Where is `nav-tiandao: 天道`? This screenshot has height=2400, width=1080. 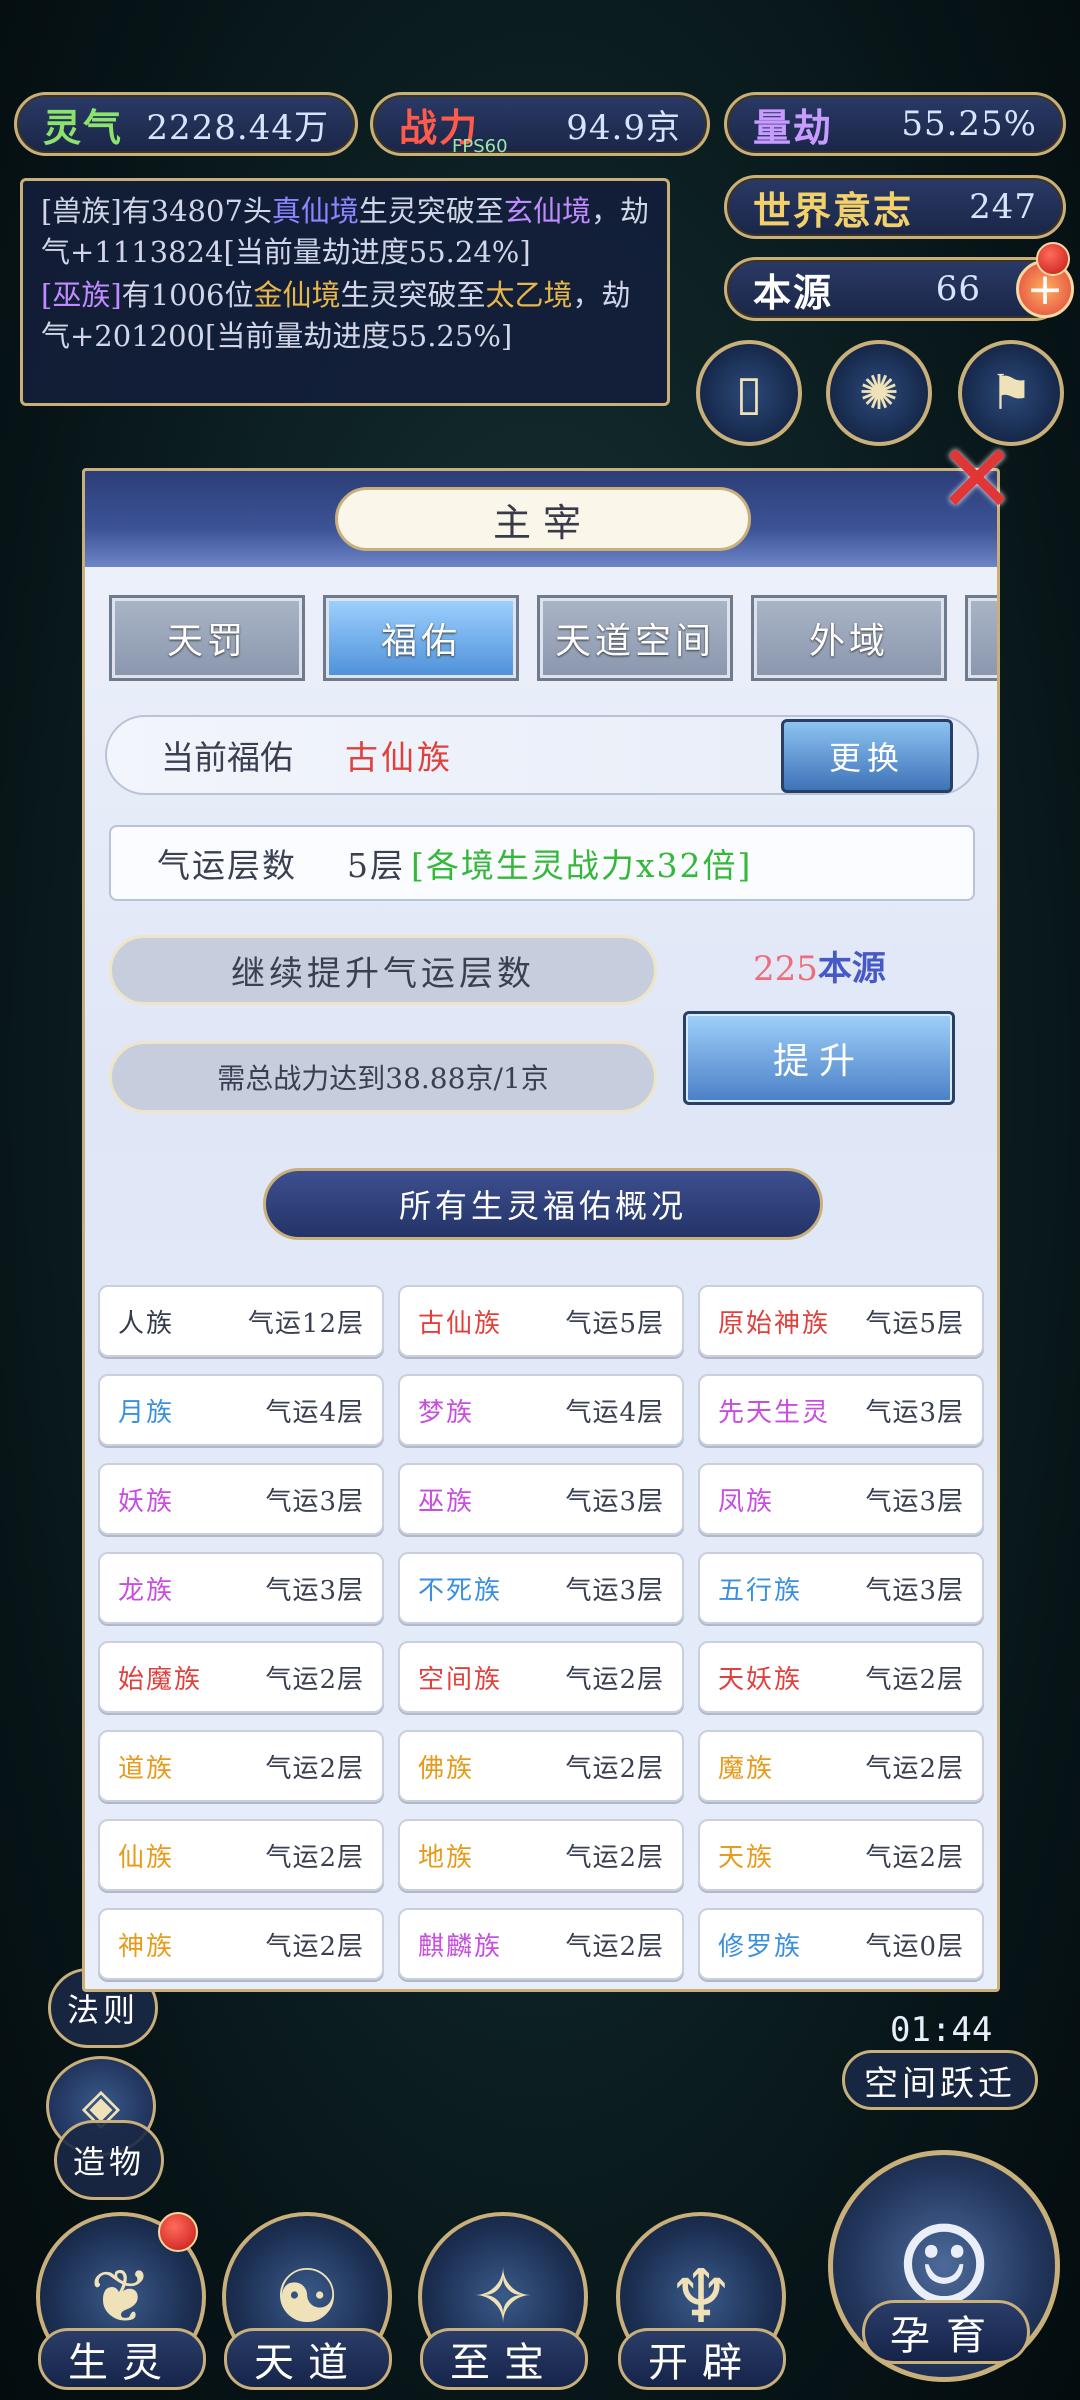
nav-tiandao: 天道 is located at coordinates (308, 2359).